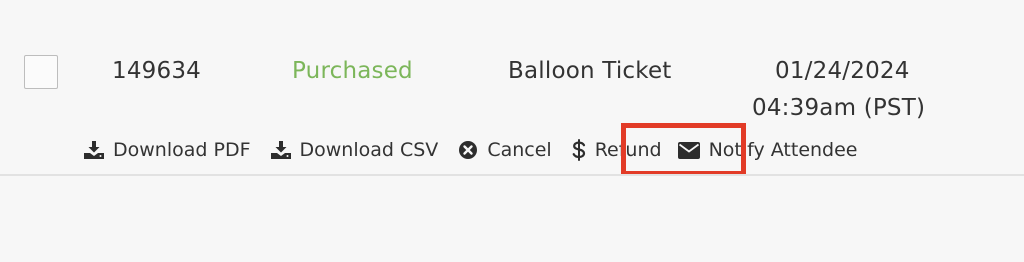 The height and width of the screenshot is (262, 1024). What do you see at coordinates (156, 71) in the screenshot?
I see `order-id: 149634` at bounding box center [156, 71].